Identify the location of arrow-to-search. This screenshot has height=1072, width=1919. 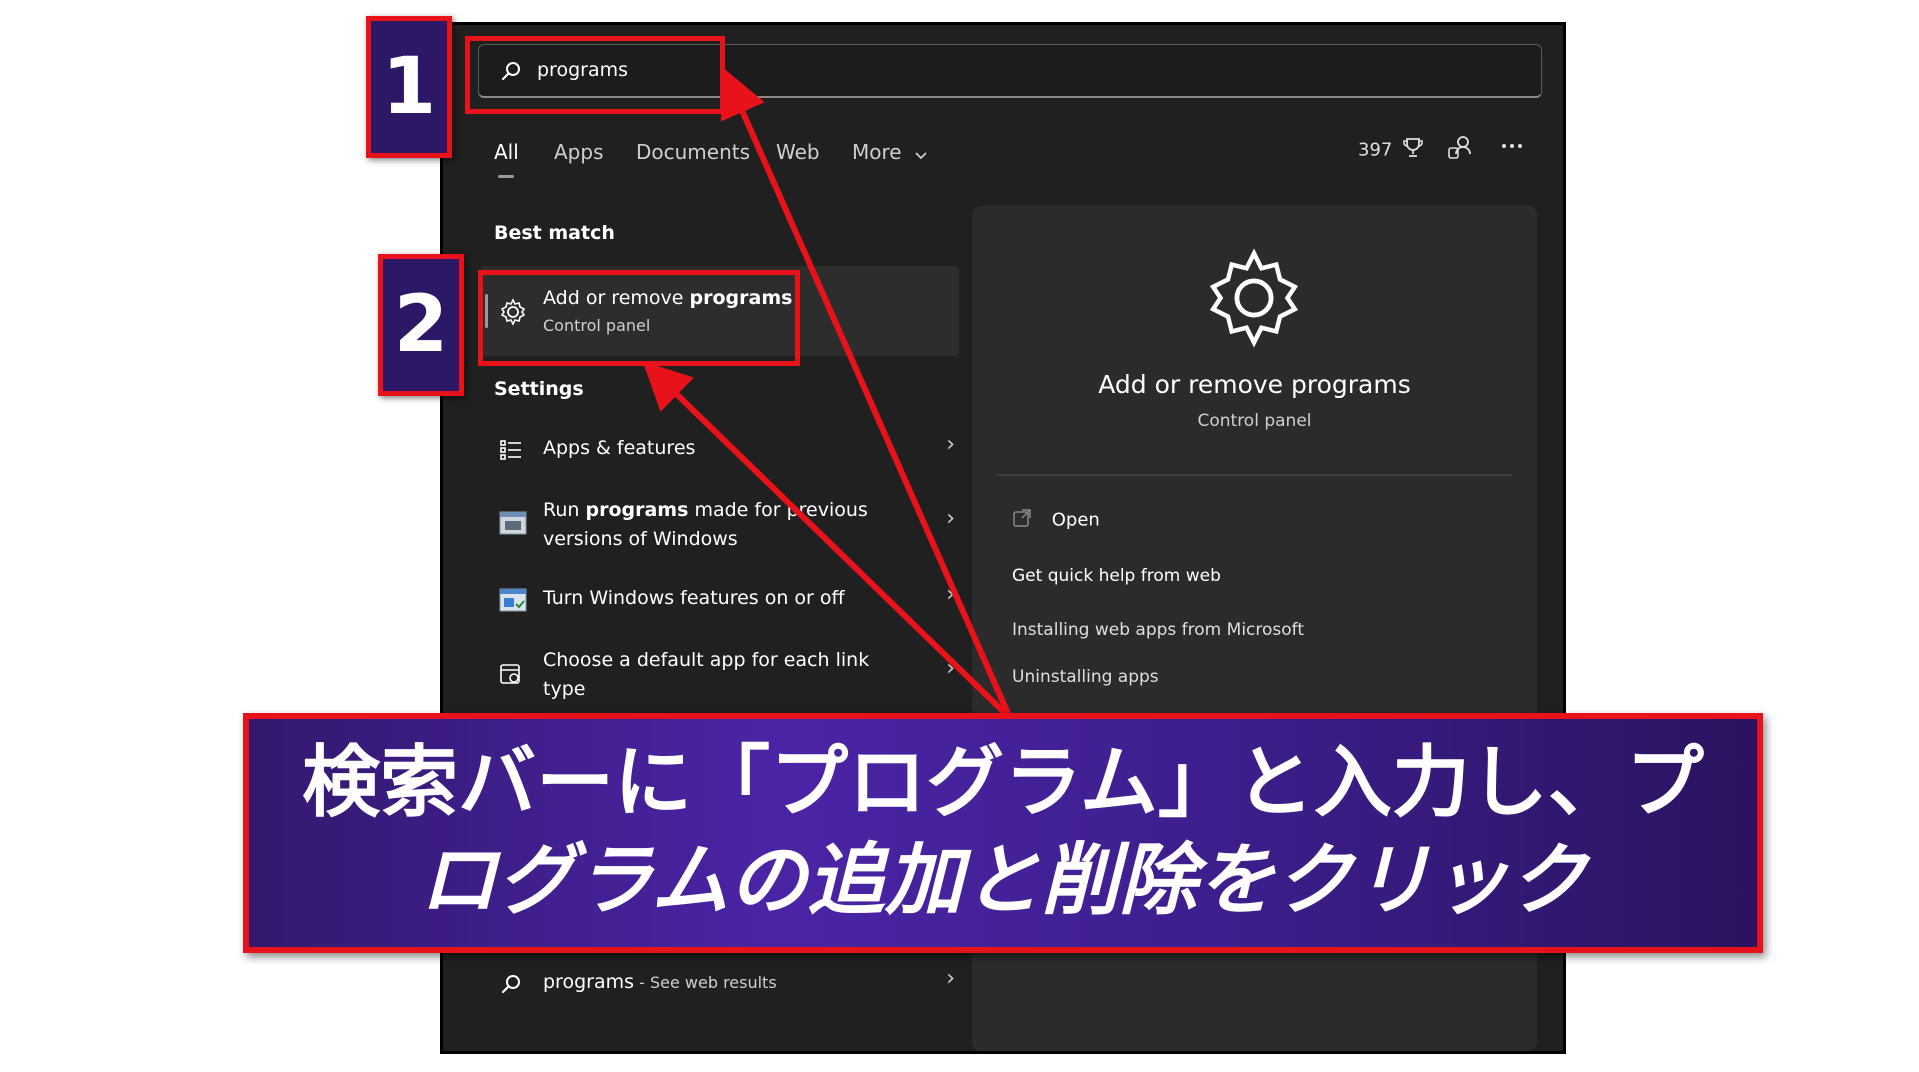
(866, 394).